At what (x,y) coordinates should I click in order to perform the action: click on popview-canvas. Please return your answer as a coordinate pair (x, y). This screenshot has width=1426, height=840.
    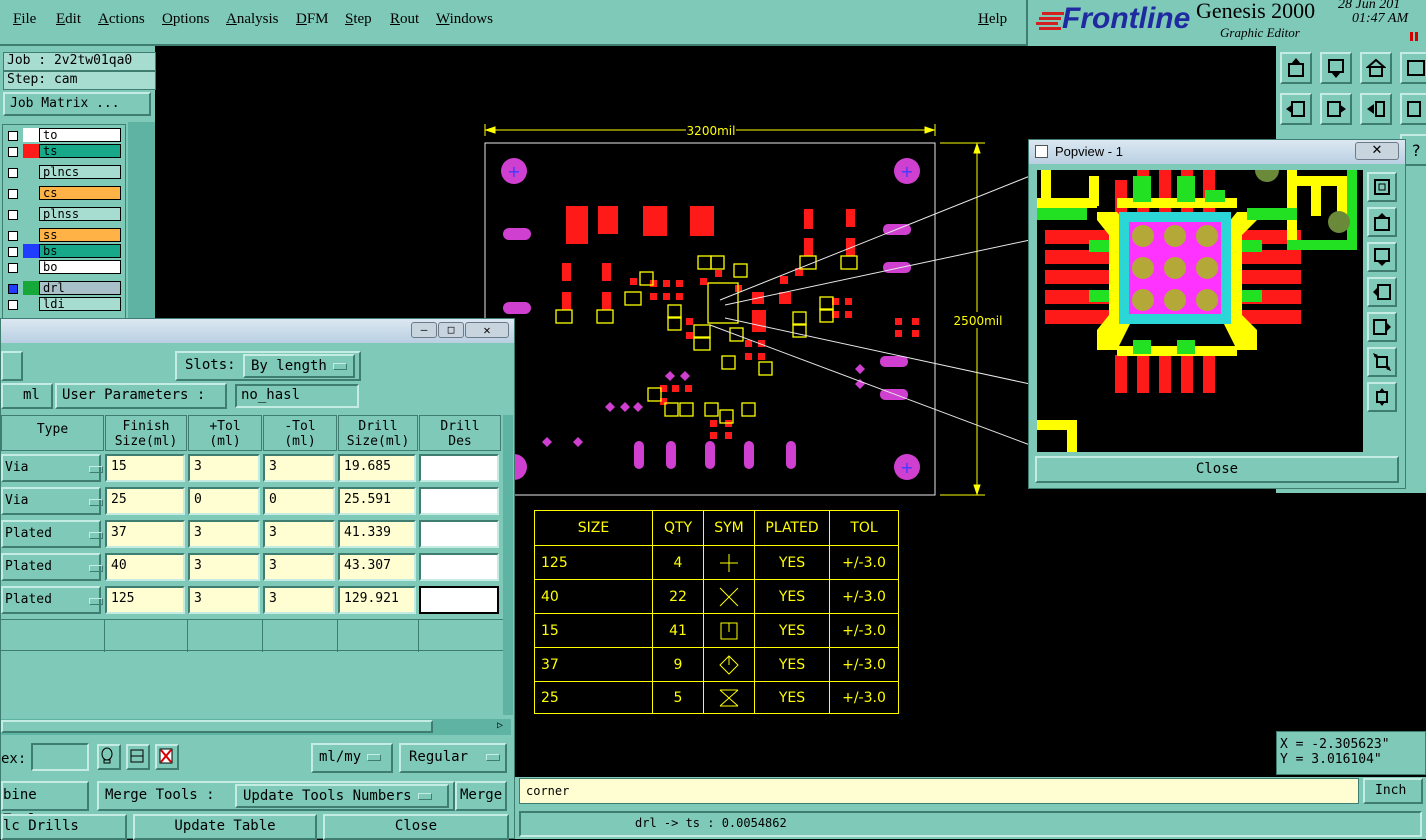
    Looking at the image, I should click on (1200, 311).